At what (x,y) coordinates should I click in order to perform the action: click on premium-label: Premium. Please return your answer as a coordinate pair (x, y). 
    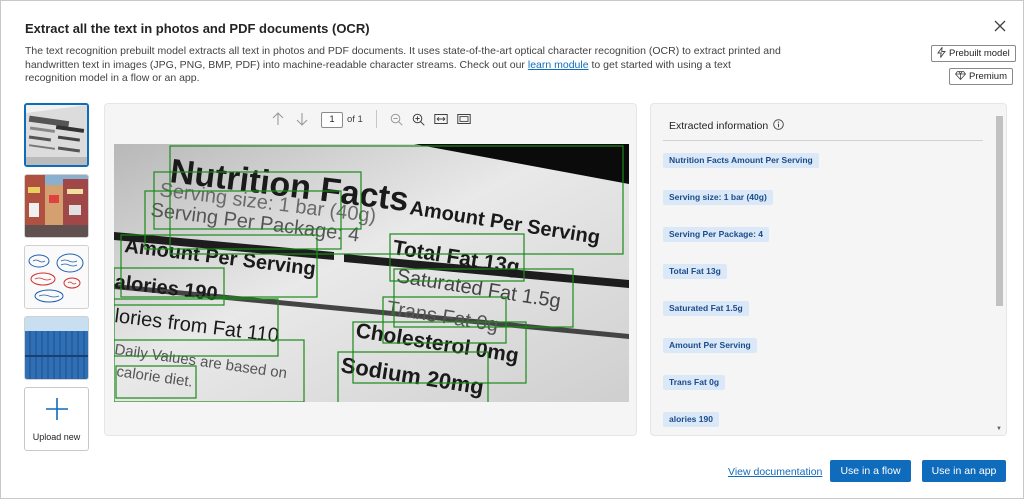
    Looking at the image, I should click on (988, 76).